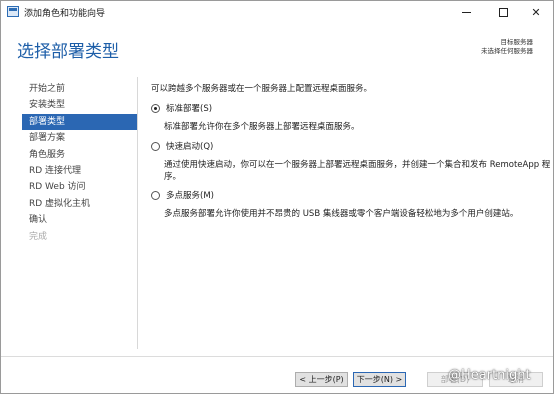 The width and height of the screenshot is (554, 394). What do you see at coordinates (352, 146) in the screenshot?
I see `quick-start-radio-row: 快速启动(Q)` at bounding box center [352, 146].